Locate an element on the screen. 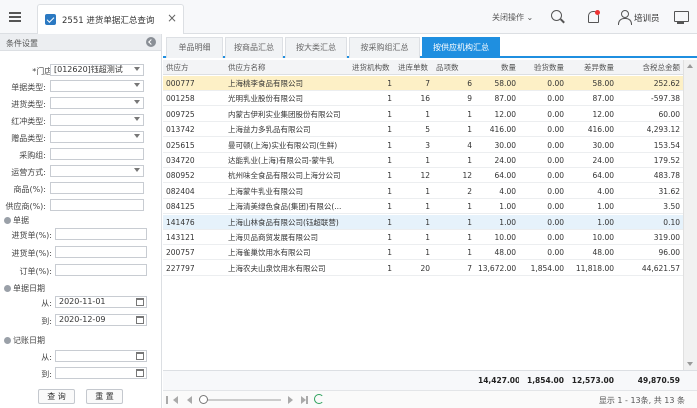 This screenshot has height=408, width=697. to-date-input: 2020-12-09 is located at coordinates (101, 320).